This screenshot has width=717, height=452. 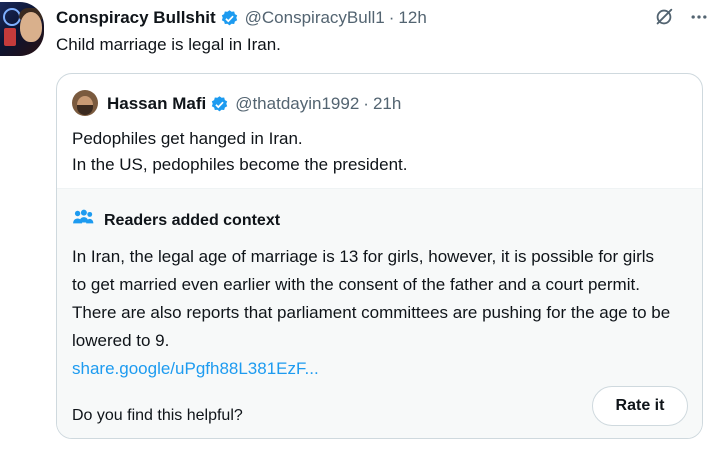 I want to click on author-name: Conspiracy Bullshit, so click(x=136, y=18).